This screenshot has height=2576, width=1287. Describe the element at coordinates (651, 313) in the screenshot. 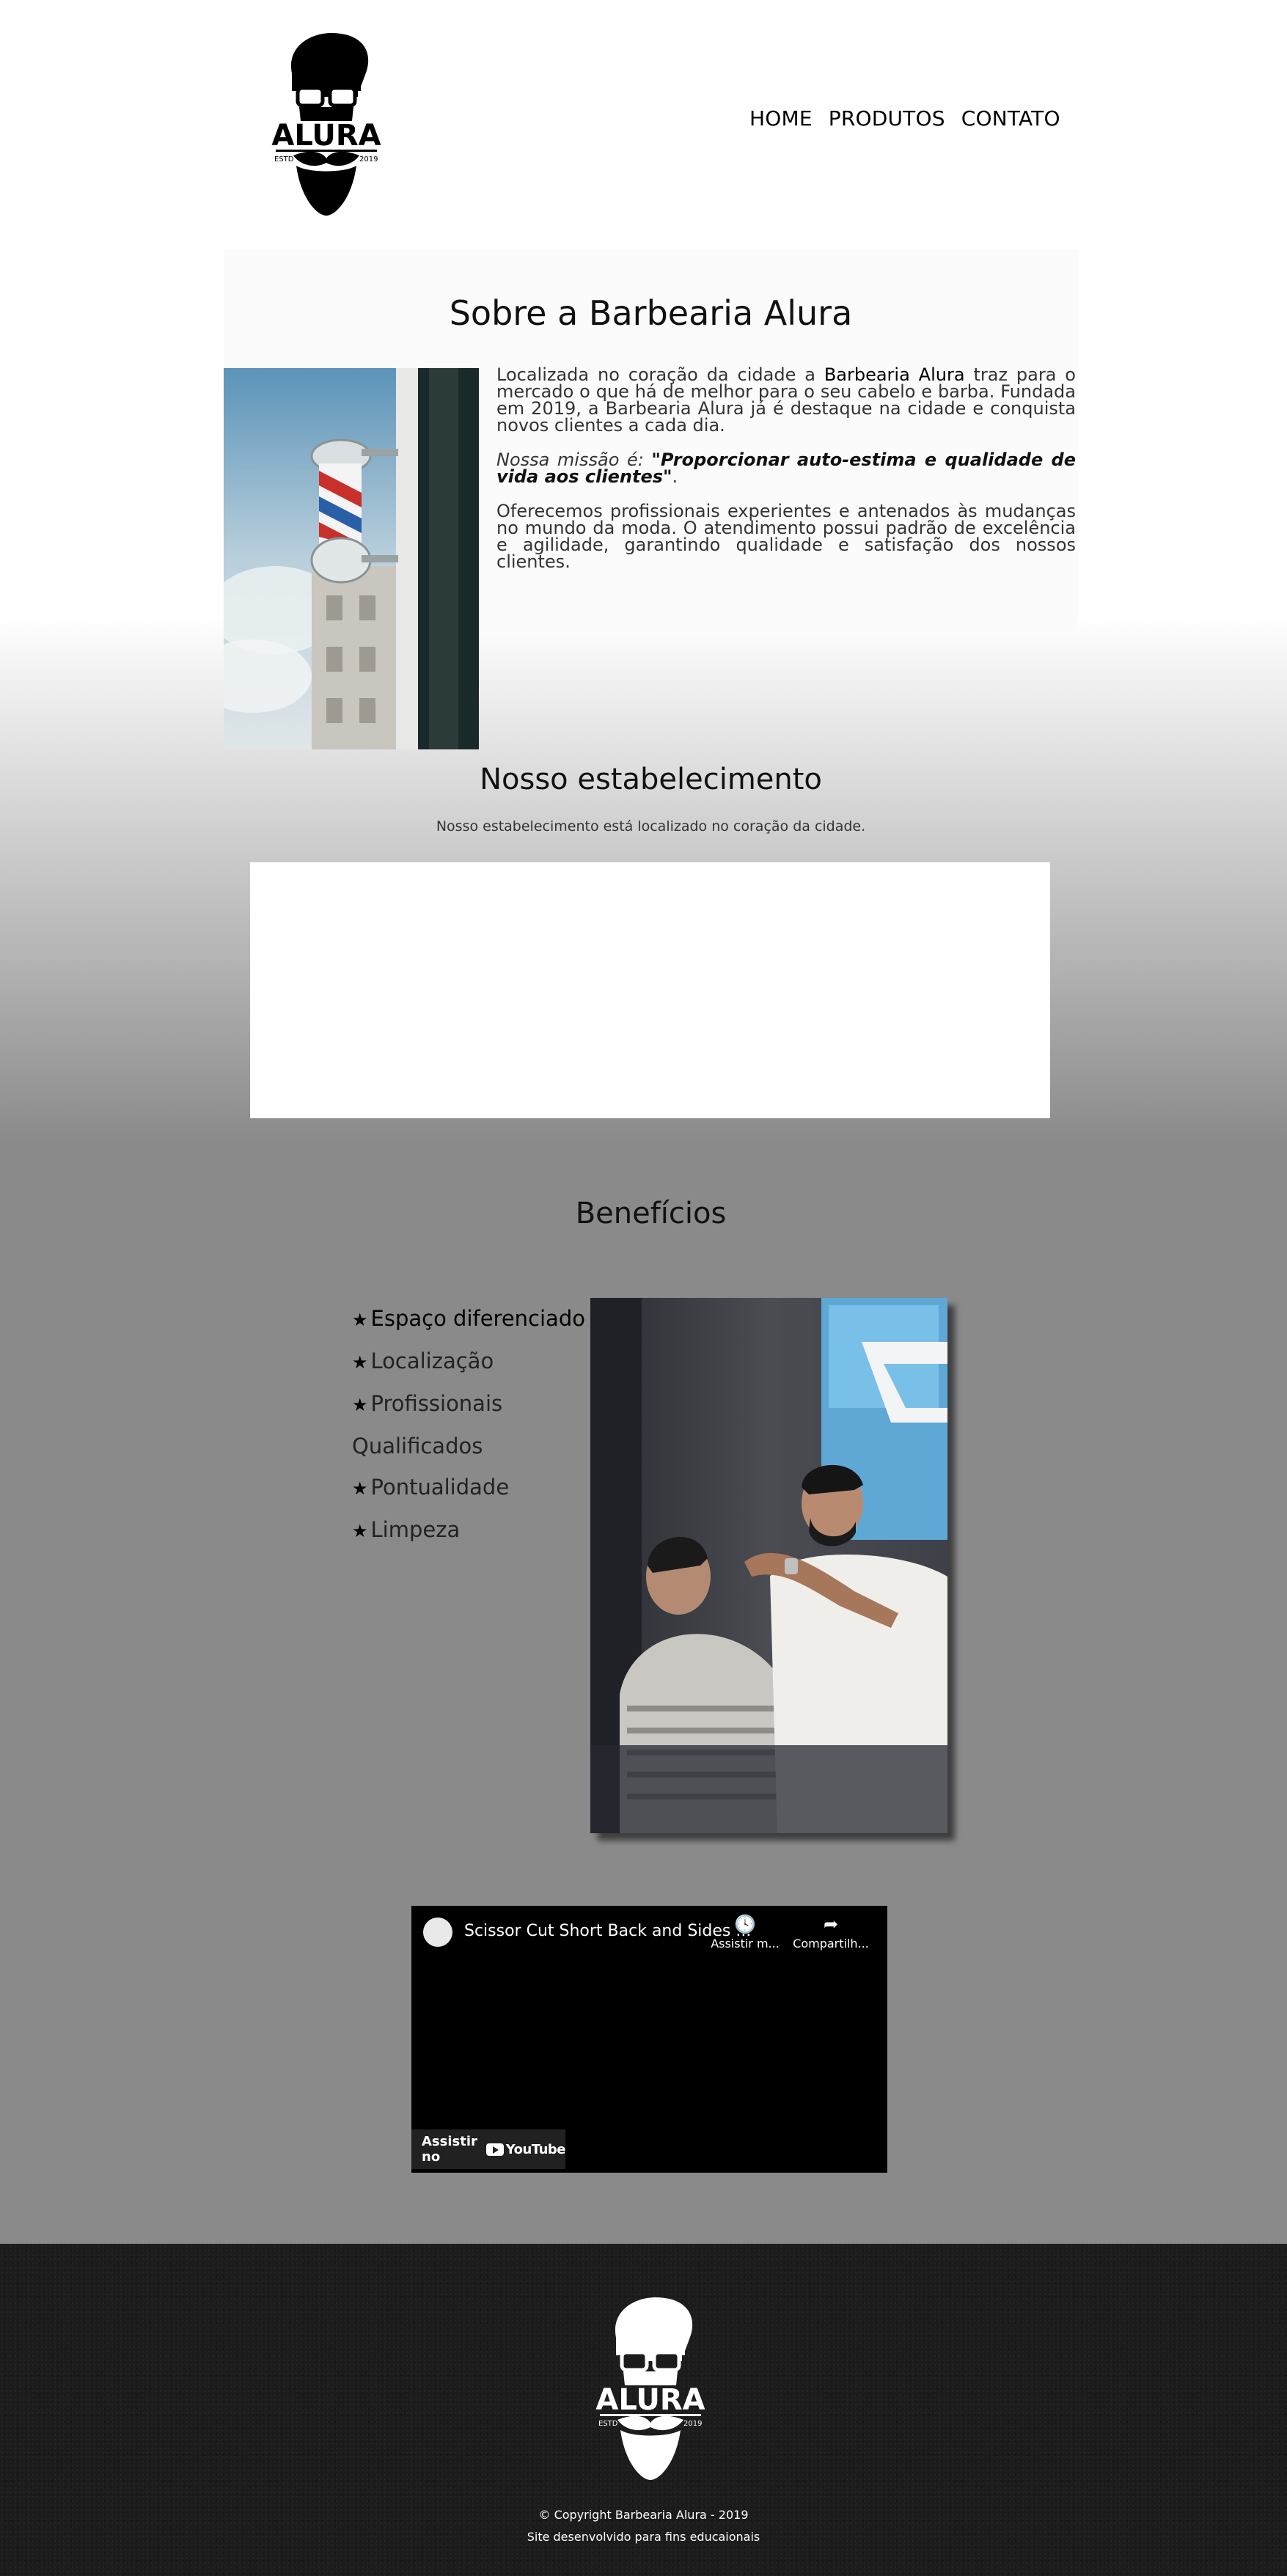

I see `about-title: Sobre a Barbearia Alura` at that location.